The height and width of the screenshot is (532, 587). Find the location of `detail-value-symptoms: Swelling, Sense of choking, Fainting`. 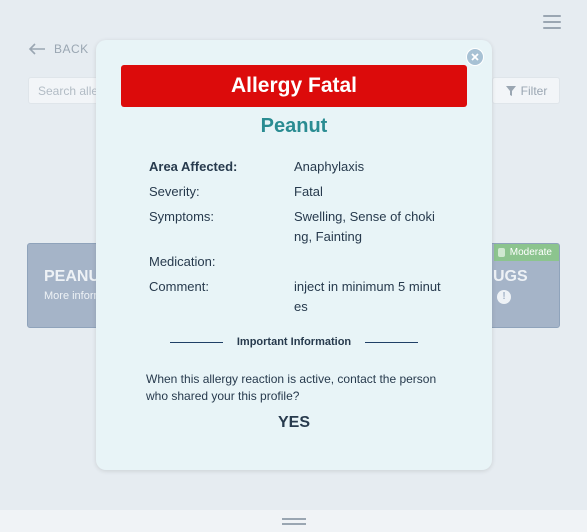

detail-value-symptoms: Swelling, Sense of choking, Fainting is located at coordinates (364, 226).